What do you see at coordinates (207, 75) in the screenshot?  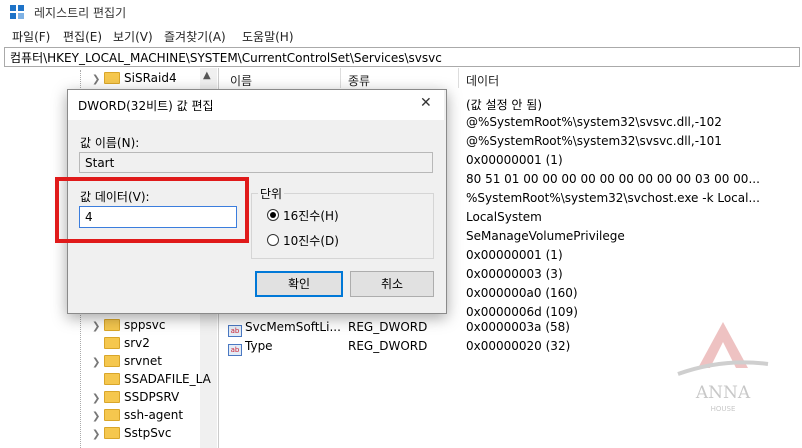 I see `scroll-up-icon: ▲` at bounding box center [207, 75].